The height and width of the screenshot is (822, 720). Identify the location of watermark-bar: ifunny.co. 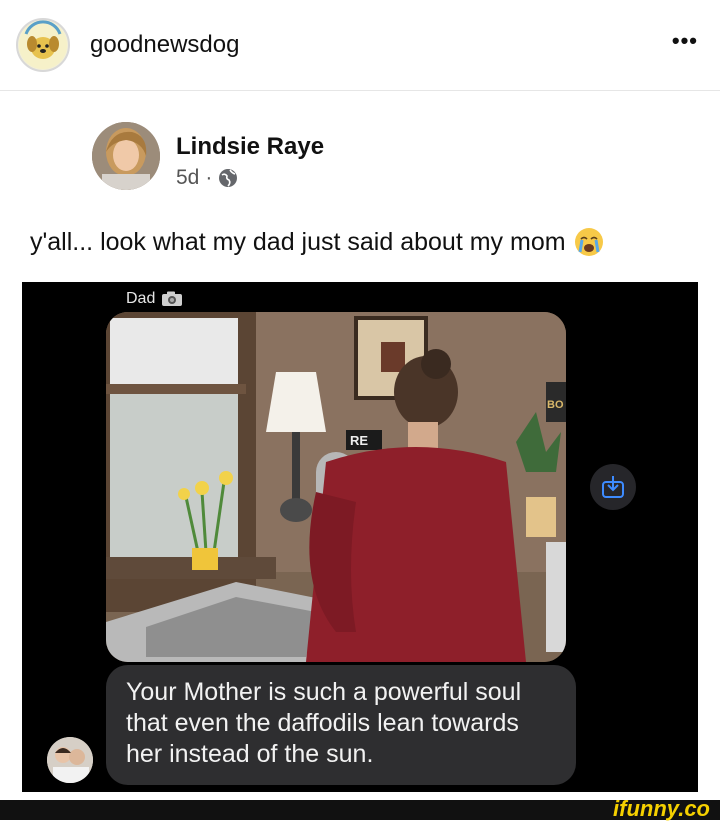
(360, 808).